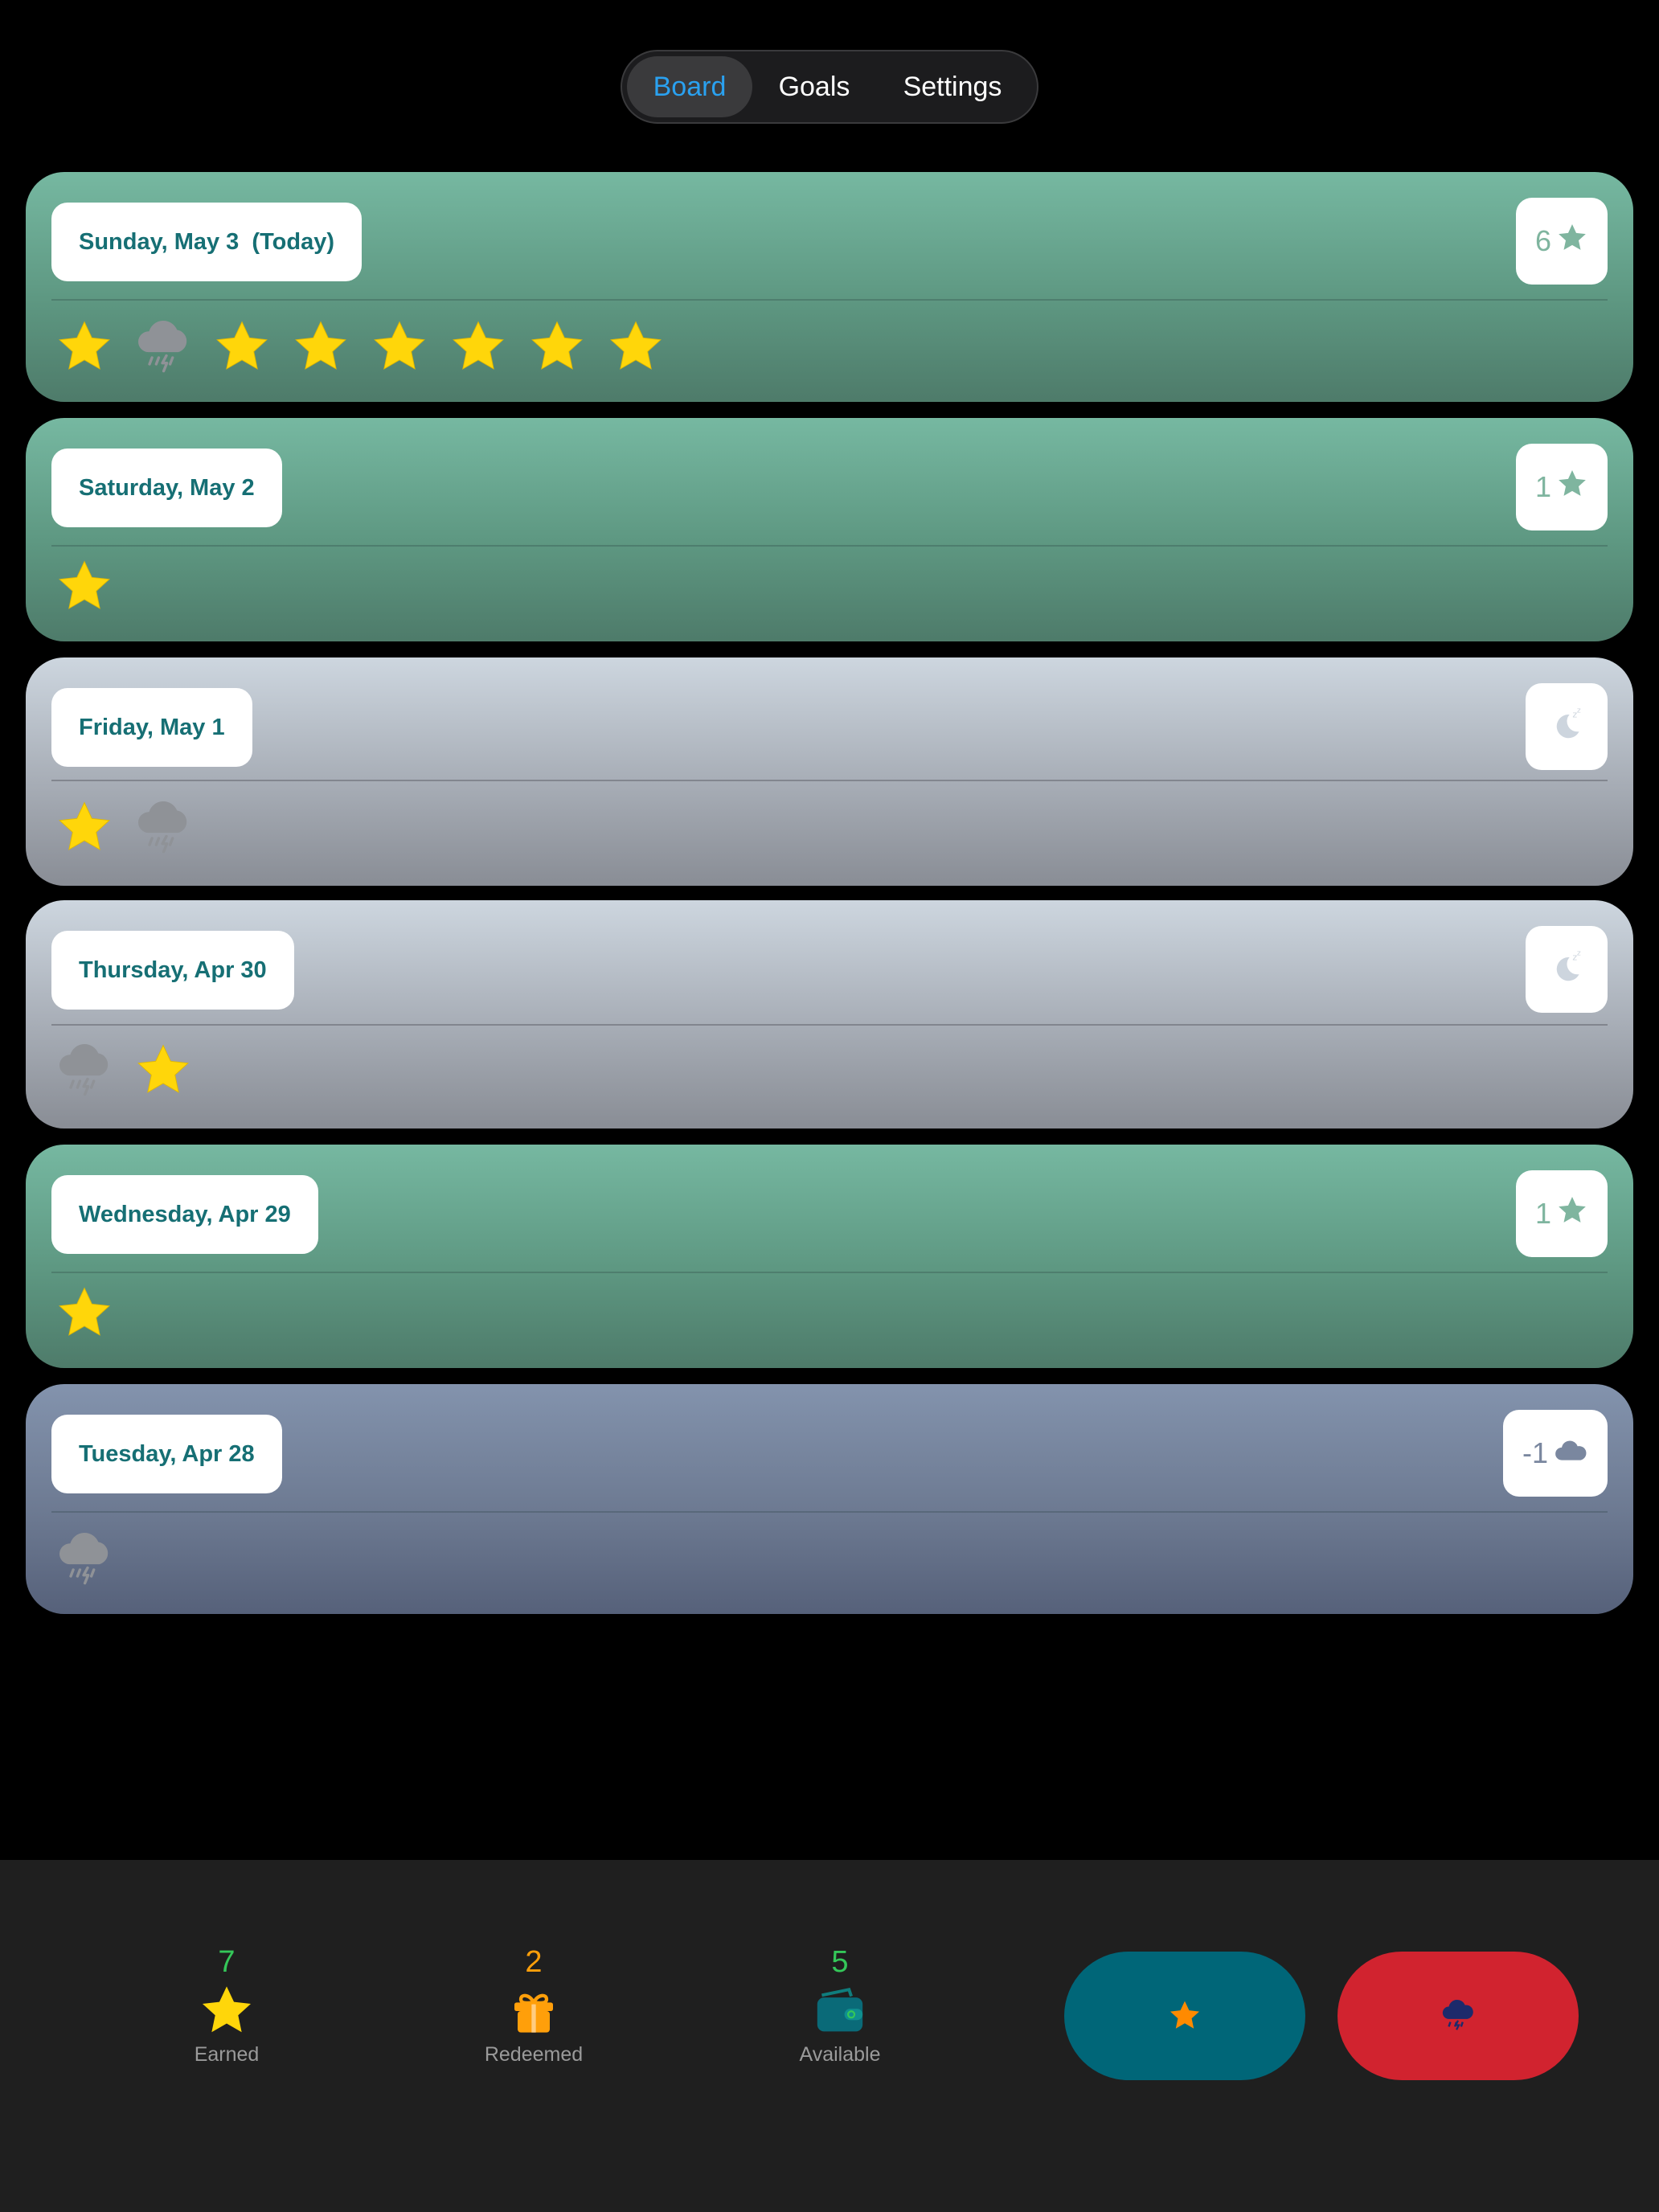  I want to click on day-card-wednesday: Wednesday, Apr 29 1, so click(829, 1256).